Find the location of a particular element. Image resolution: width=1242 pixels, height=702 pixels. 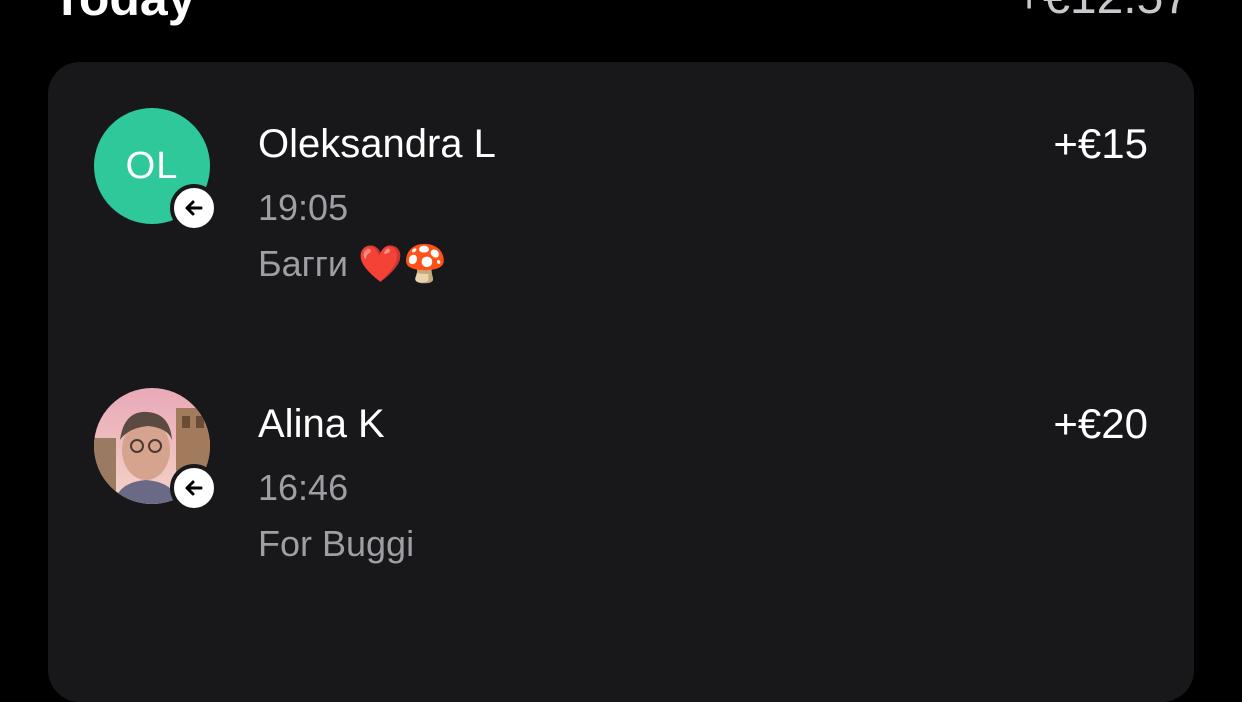

avatar-container: OL is located at coordinates (156, 170).